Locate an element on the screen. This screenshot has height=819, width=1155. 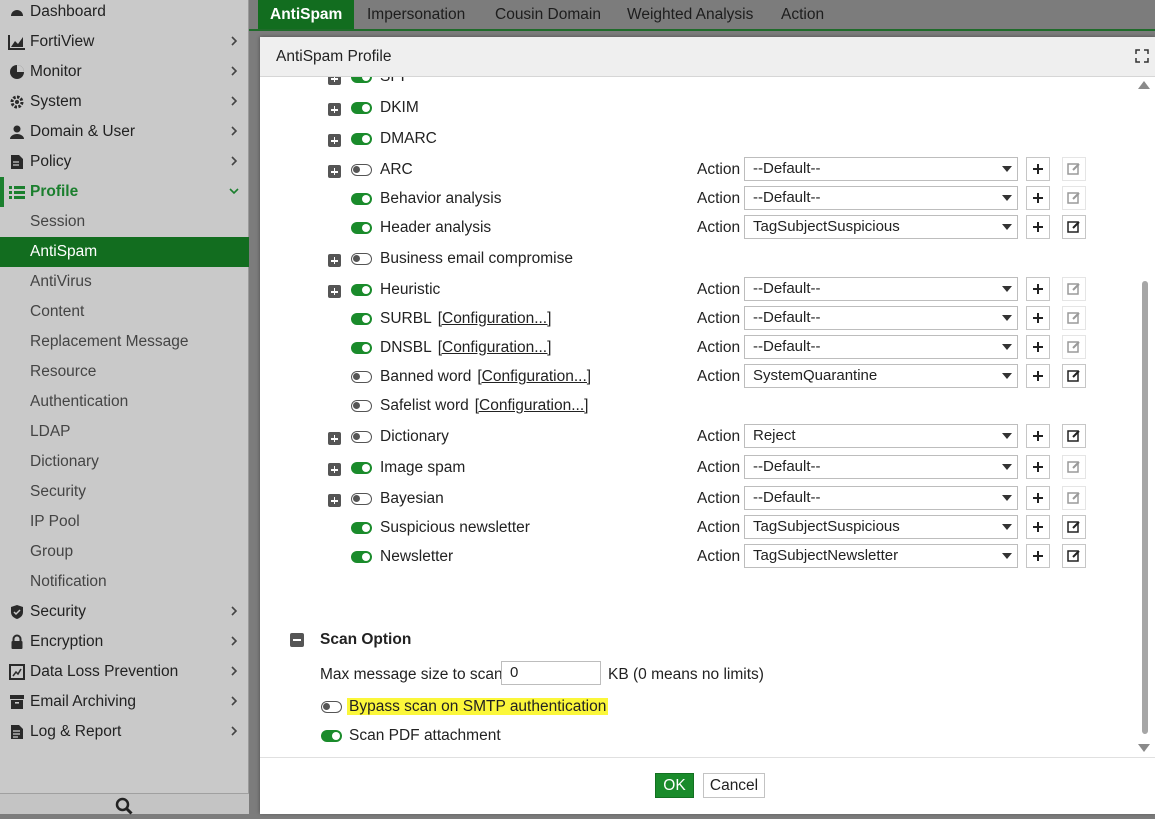
scroll-up-arrow is located at coordinates (1144, 85).